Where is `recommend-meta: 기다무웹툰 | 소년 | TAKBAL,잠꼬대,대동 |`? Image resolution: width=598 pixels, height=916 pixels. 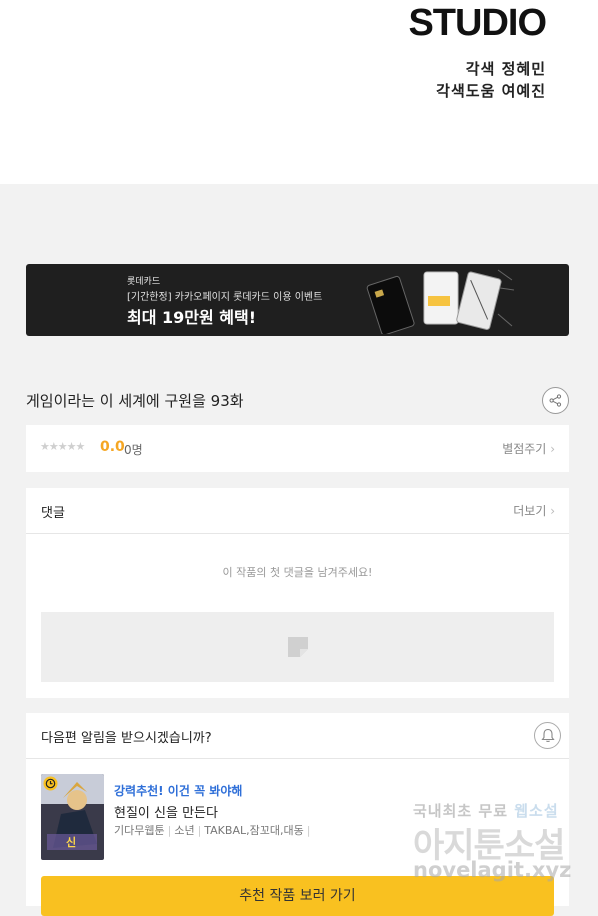
recommend-meta: 기다무웹툰 | 소년 | TAKBAL,잠꼬대,대동 | is located at coordinates (213, 830).